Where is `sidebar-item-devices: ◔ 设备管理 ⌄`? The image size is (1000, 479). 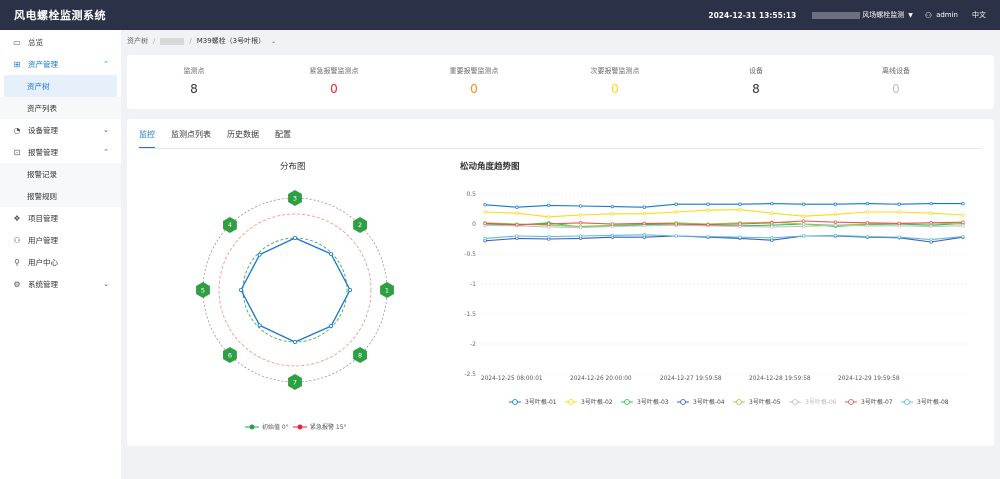
sidebar-item-devices: ◔ 设备管理 ⌄ is located at coordinates (60, 130).